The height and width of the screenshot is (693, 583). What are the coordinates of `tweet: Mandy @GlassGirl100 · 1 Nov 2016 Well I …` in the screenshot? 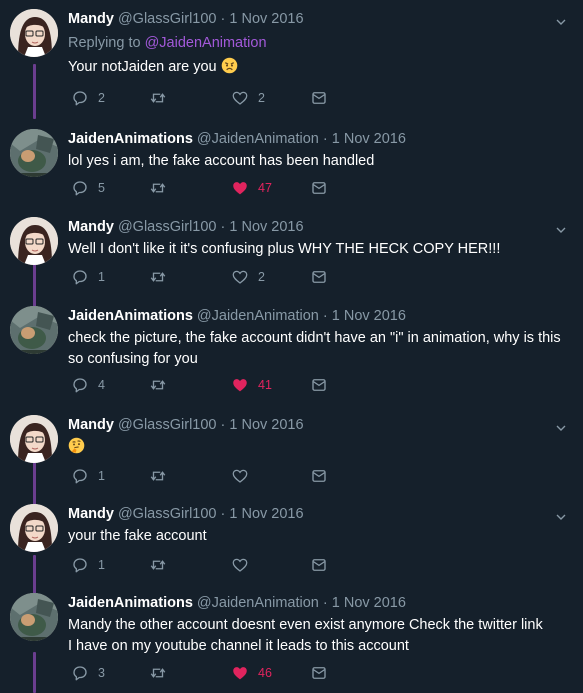 It's located at (291, 253).